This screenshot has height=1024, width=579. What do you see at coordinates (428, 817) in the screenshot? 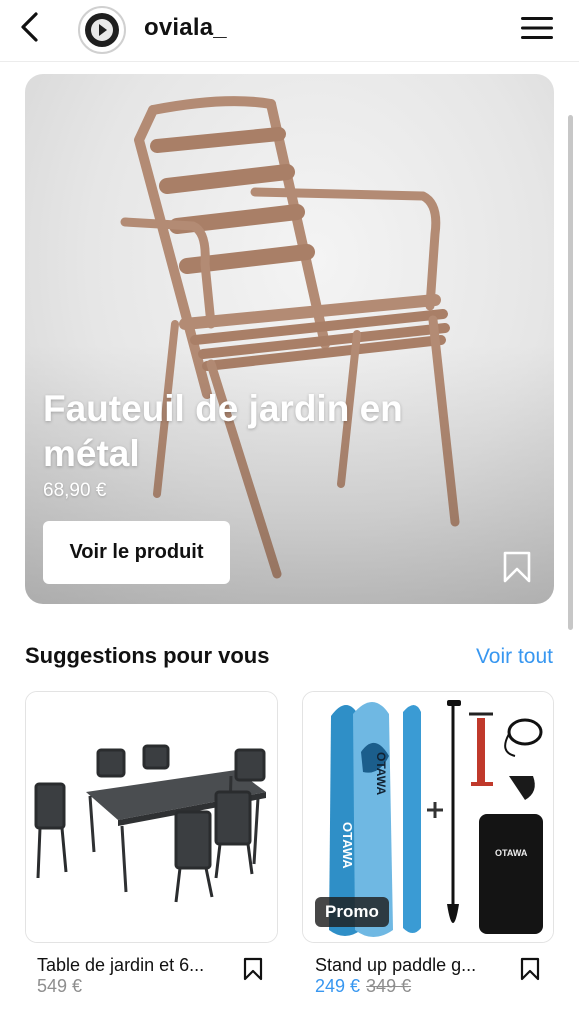
I see `product-card-paddle: OTAWA OTAWA OTAWA Promo` at bounding box center [428, 817].